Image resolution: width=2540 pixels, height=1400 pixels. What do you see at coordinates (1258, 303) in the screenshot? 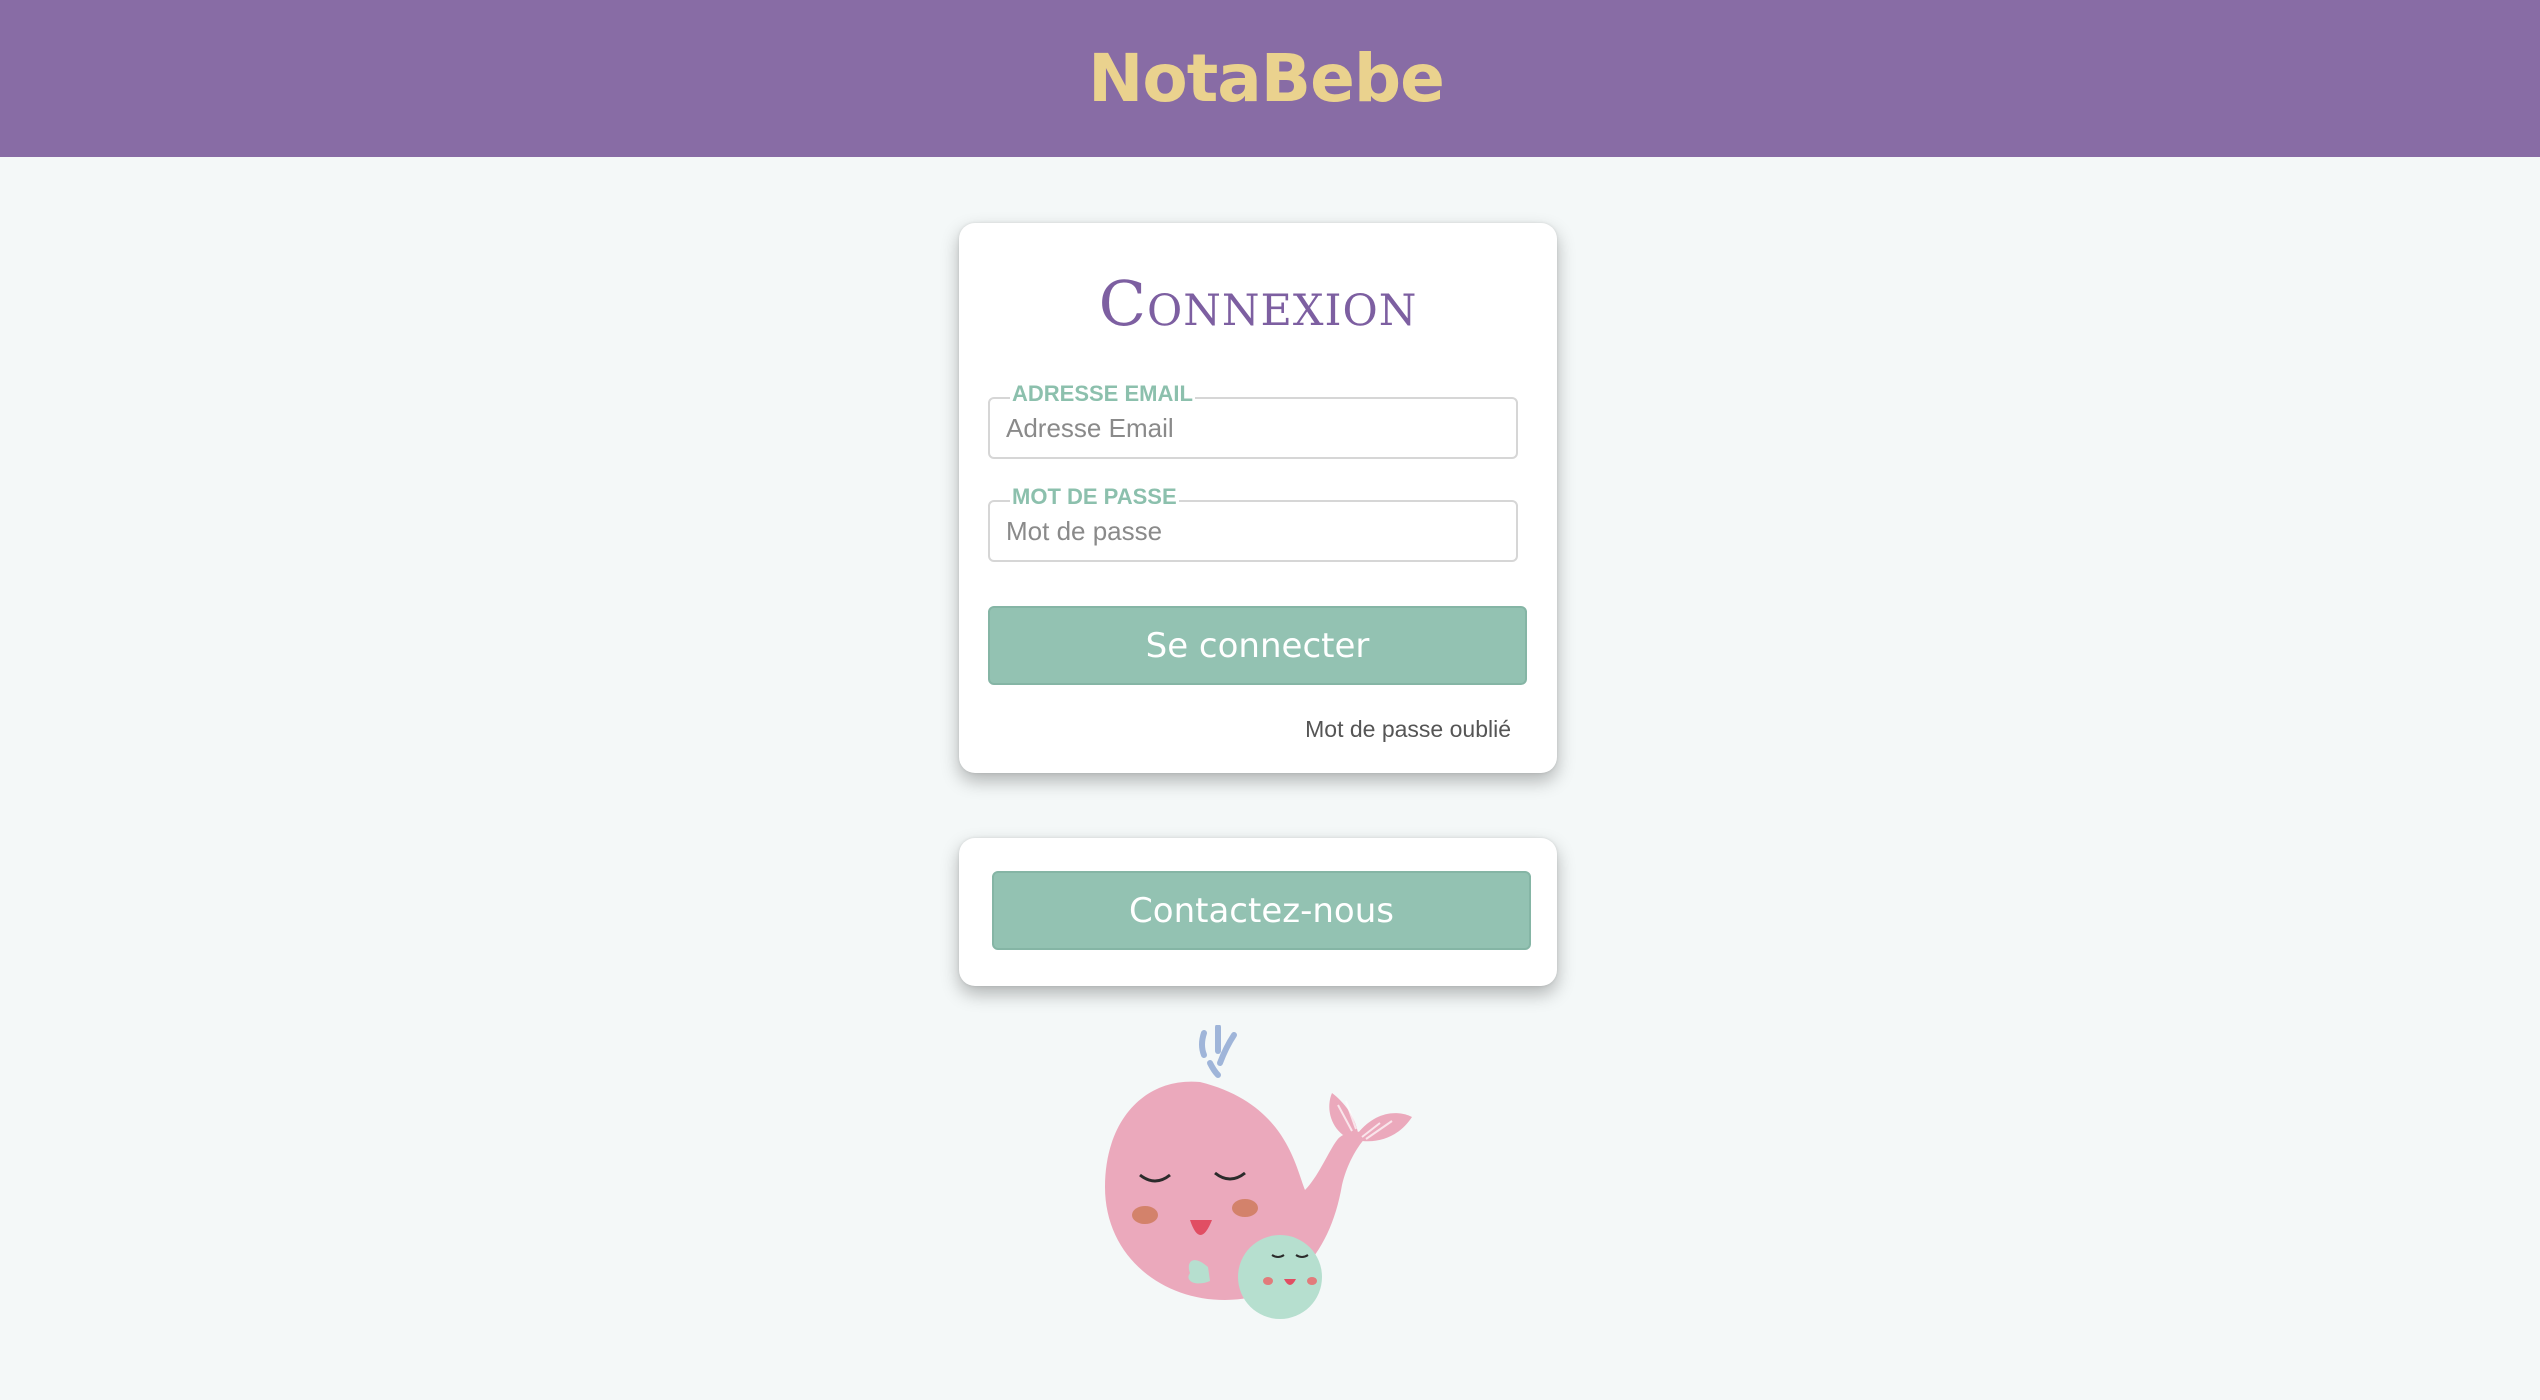
I see `login-title: Connexion` at bounding box center [1258, 303].